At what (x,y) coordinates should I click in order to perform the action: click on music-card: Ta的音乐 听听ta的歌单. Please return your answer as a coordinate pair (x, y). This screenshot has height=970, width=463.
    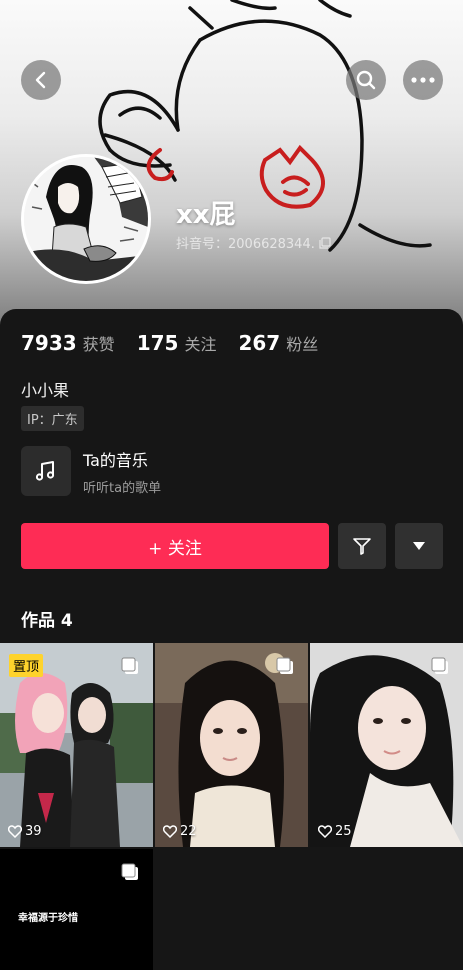
    Looking at the image, I should click on (91, 471).